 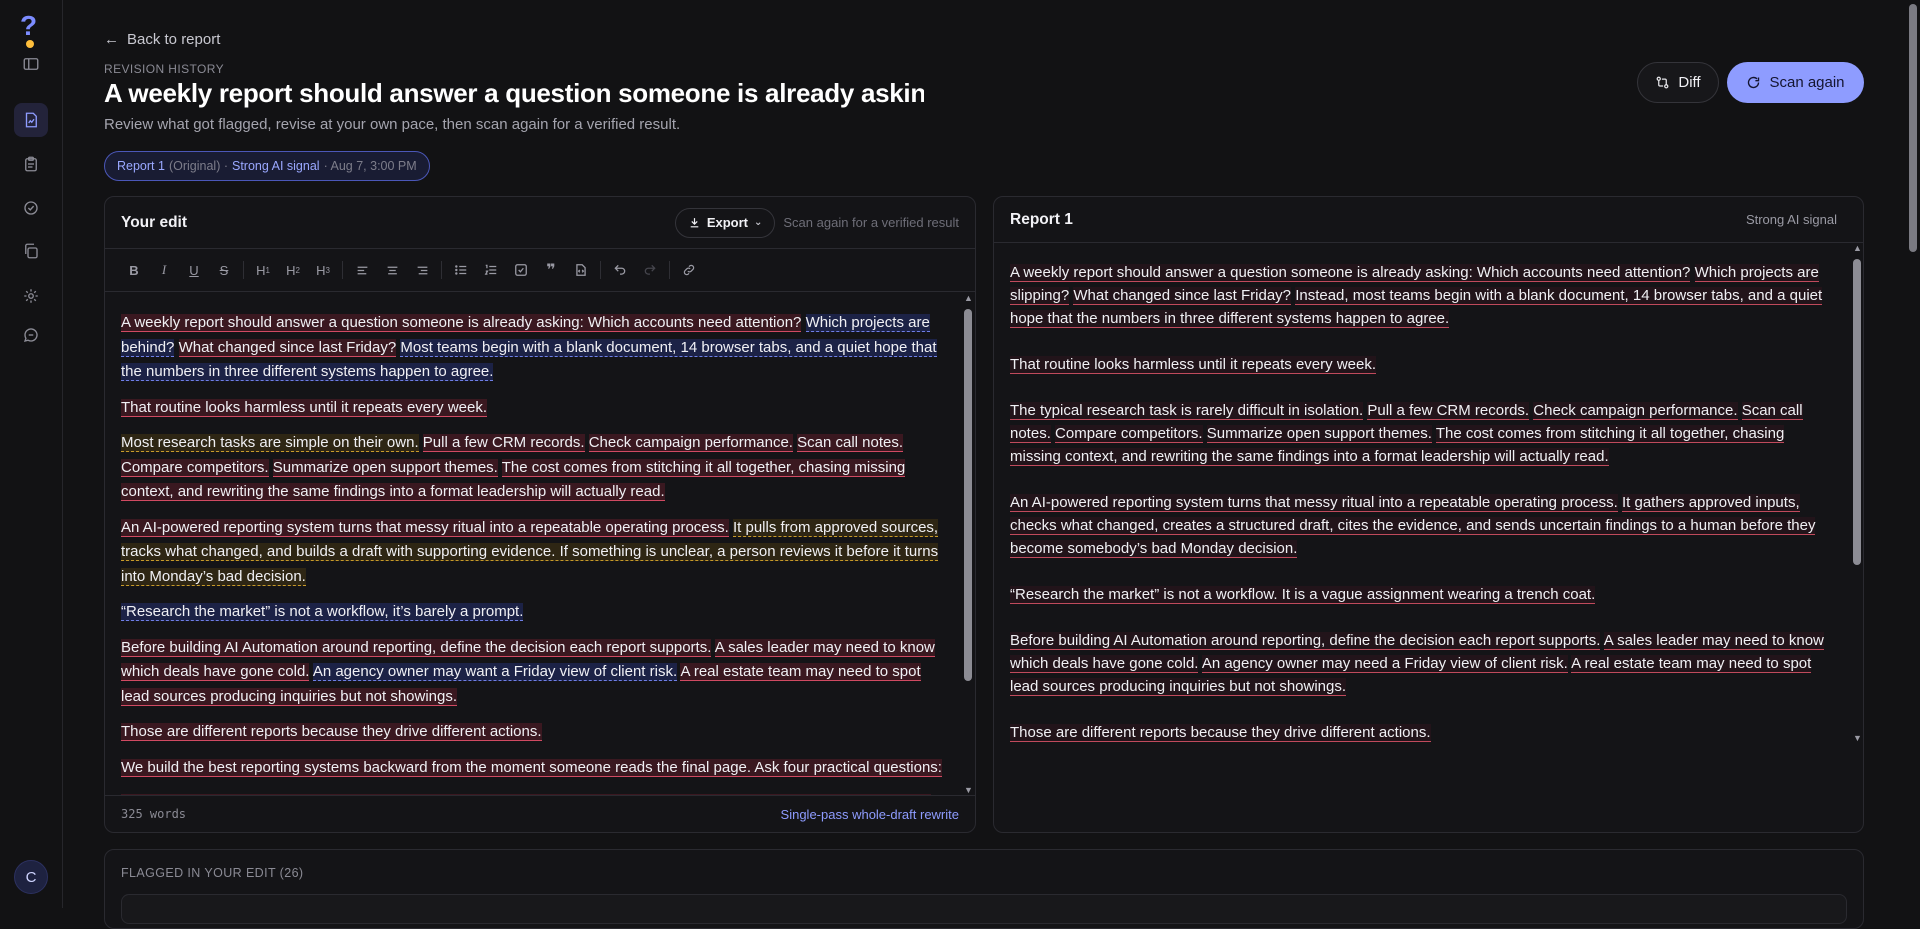 What do you see at coordinates (31, 120) in the screenshot?
I see `report-icon` at bounding box center [31, 120].